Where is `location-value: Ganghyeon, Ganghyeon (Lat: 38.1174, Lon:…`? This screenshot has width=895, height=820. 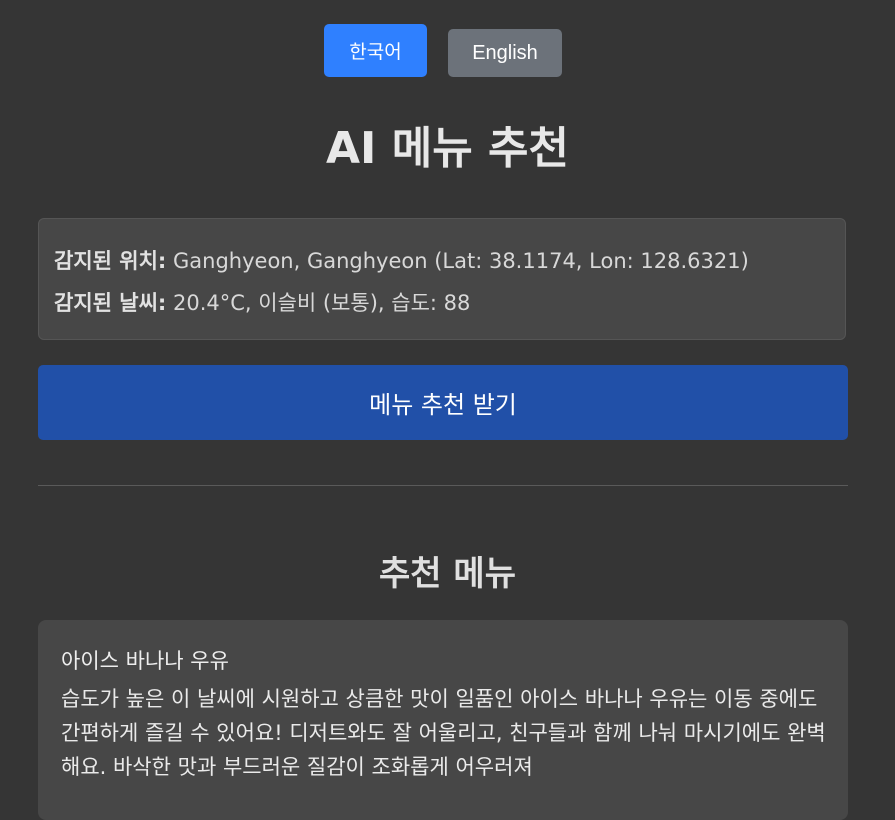 location-value: Ganghyeon, Ganghyeon (Lat: 38.1174, Lon:… is located at coordinates (461, 261).